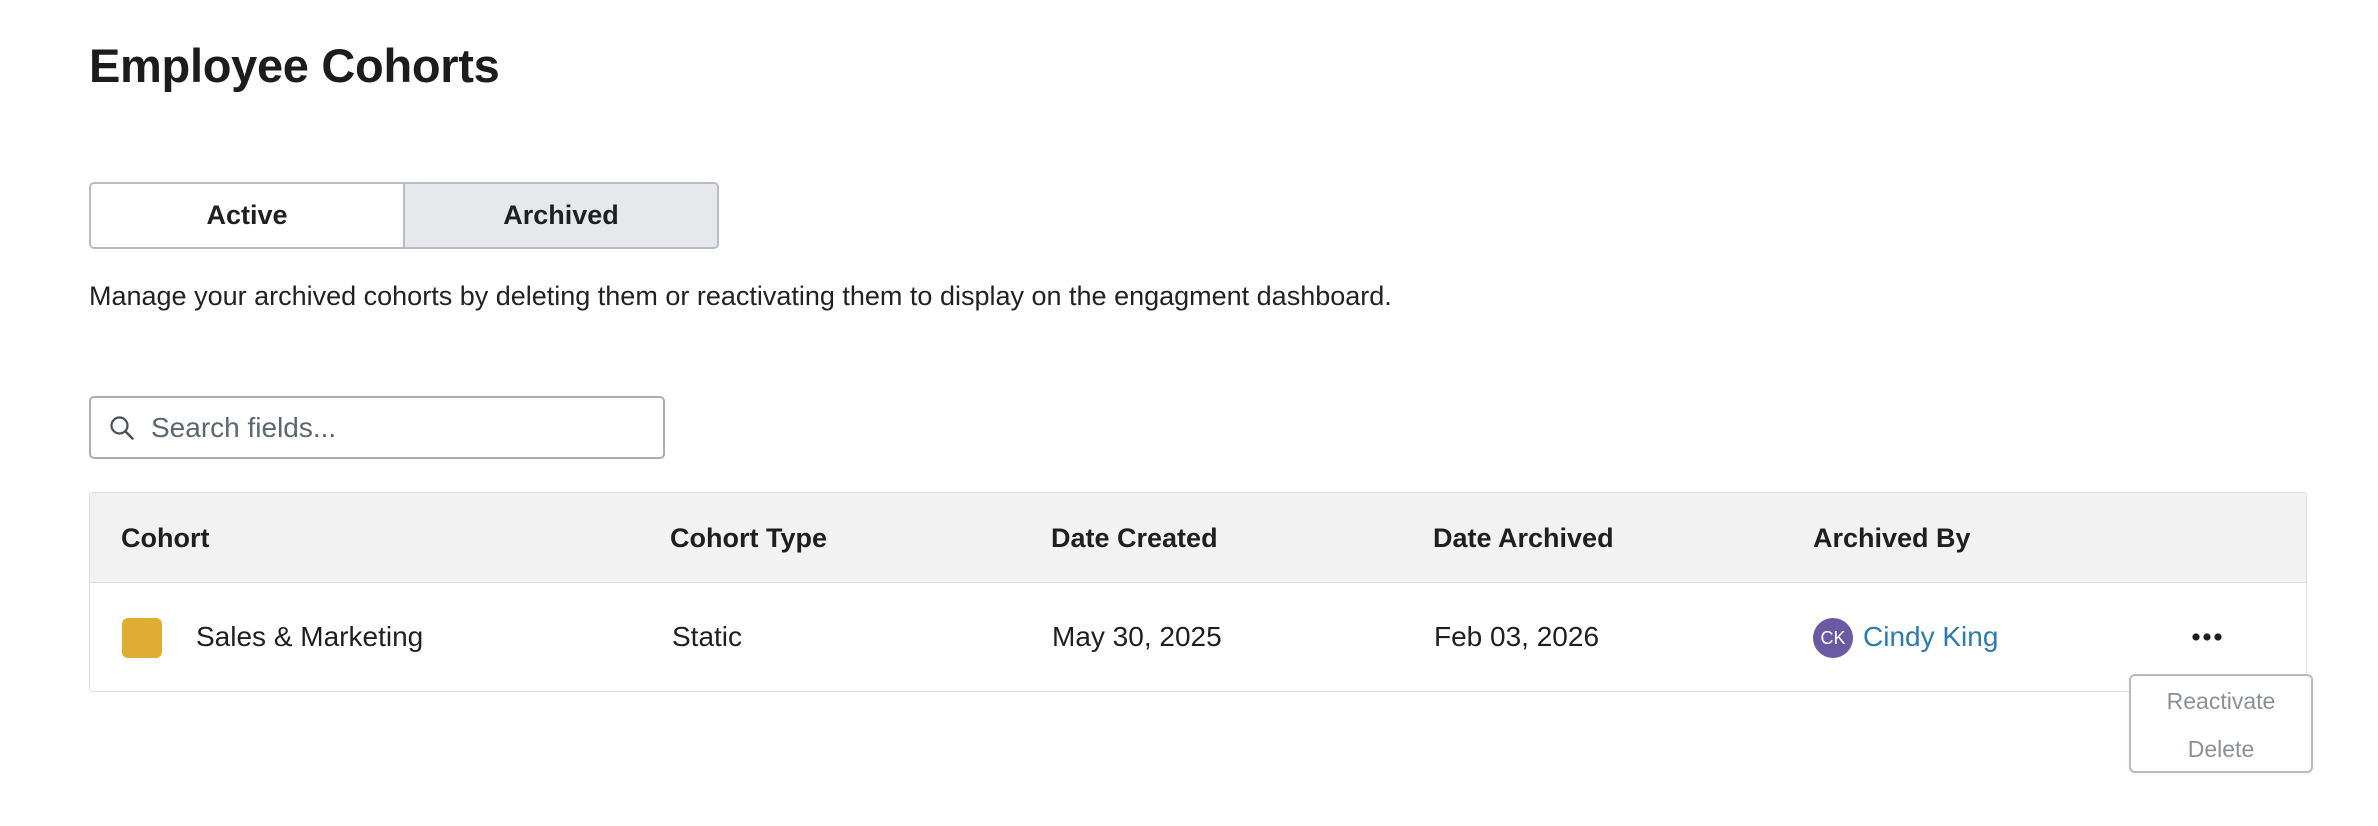 Image resolution: width=2378 pixels, height=826 pixels. Describe the element at coordinates (1137, 636) in the screenshot. I see `date-created: May 30, 2025` at that location.